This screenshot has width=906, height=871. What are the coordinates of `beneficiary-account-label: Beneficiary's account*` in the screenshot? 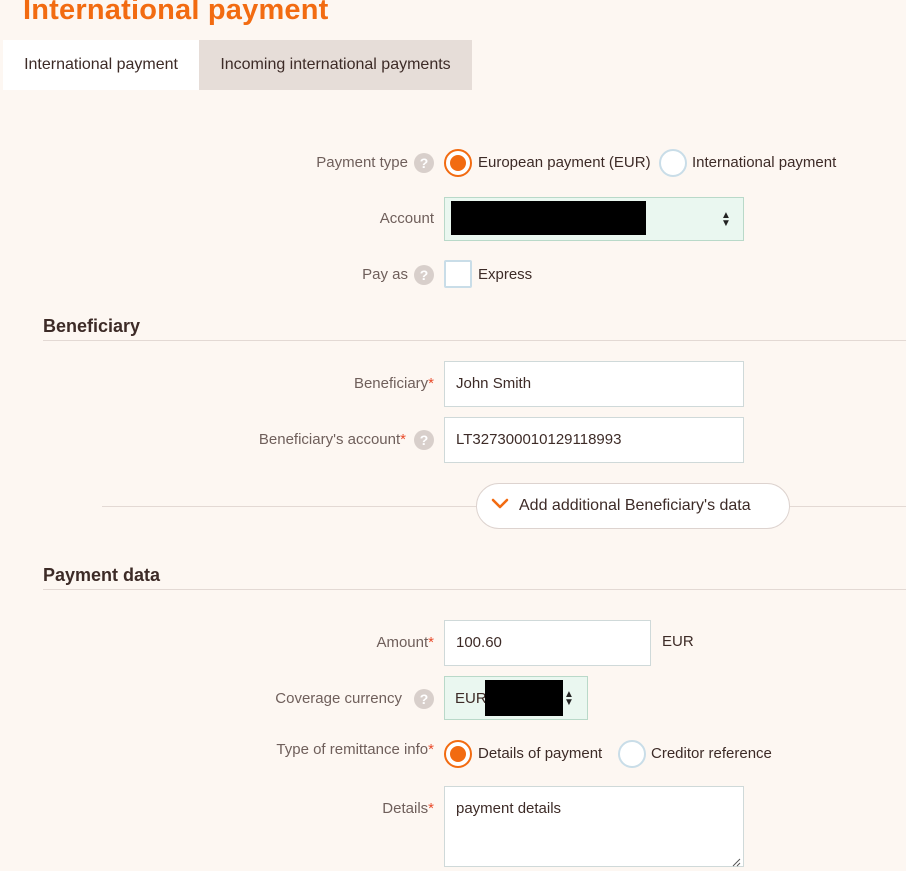 It's located at (318, 439).